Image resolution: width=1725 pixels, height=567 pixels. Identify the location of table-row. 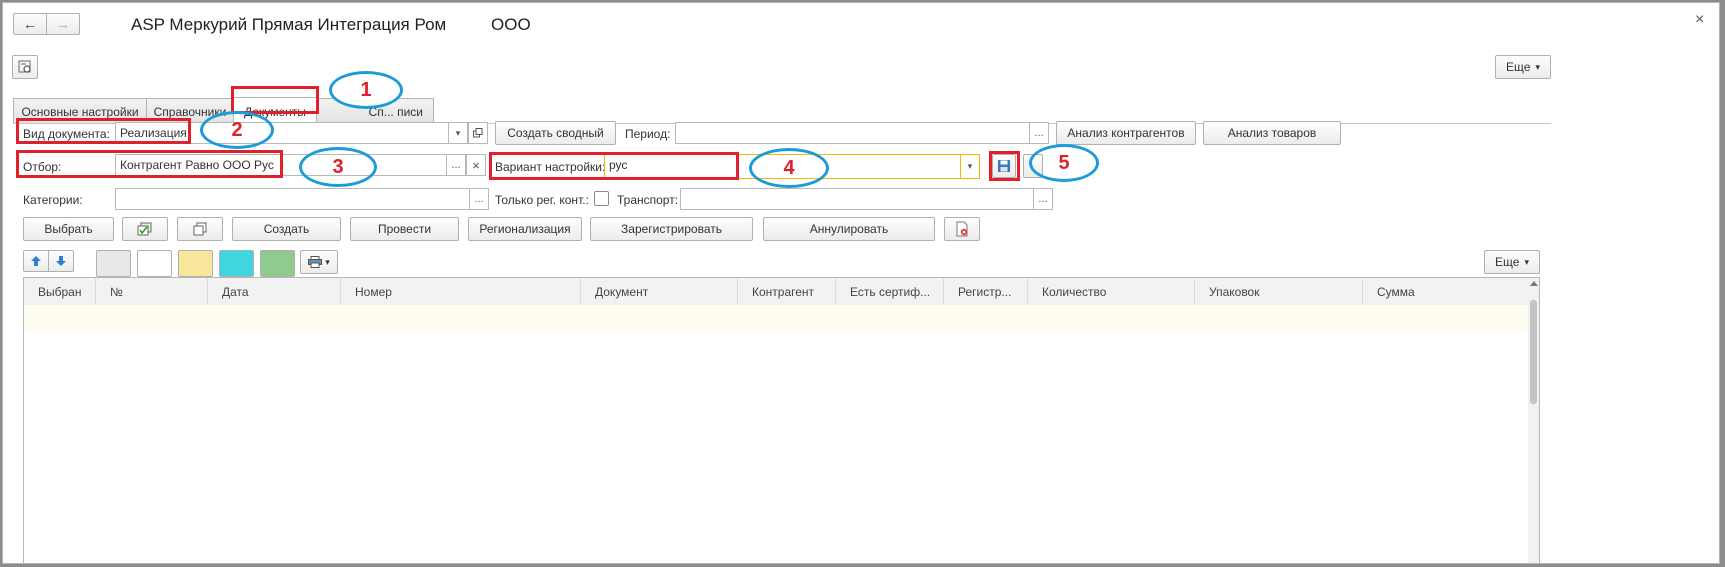
(776, 318).